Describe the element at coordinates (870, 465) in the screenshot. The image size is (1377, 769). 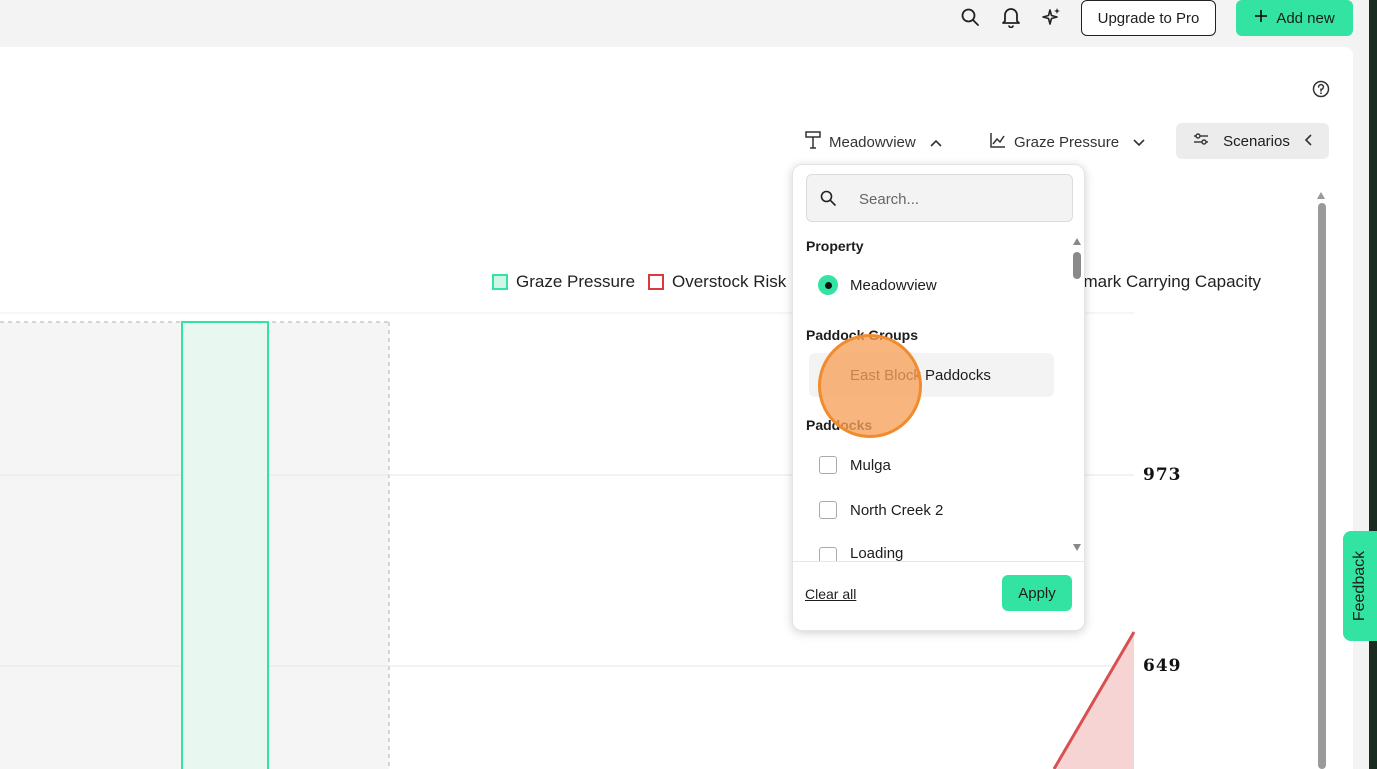
I see `option-label: Mulga` at that location.